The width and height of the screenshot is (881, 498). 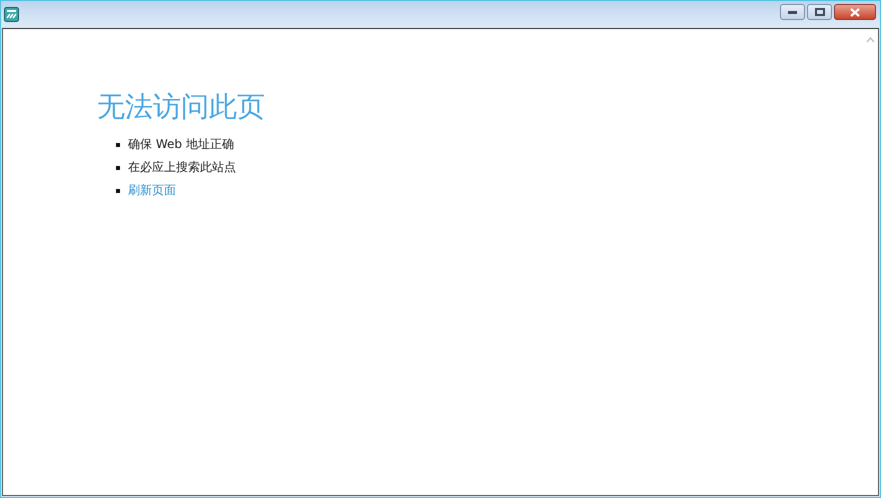 I want to click on minimize-icon, so click(x=792, y=12).